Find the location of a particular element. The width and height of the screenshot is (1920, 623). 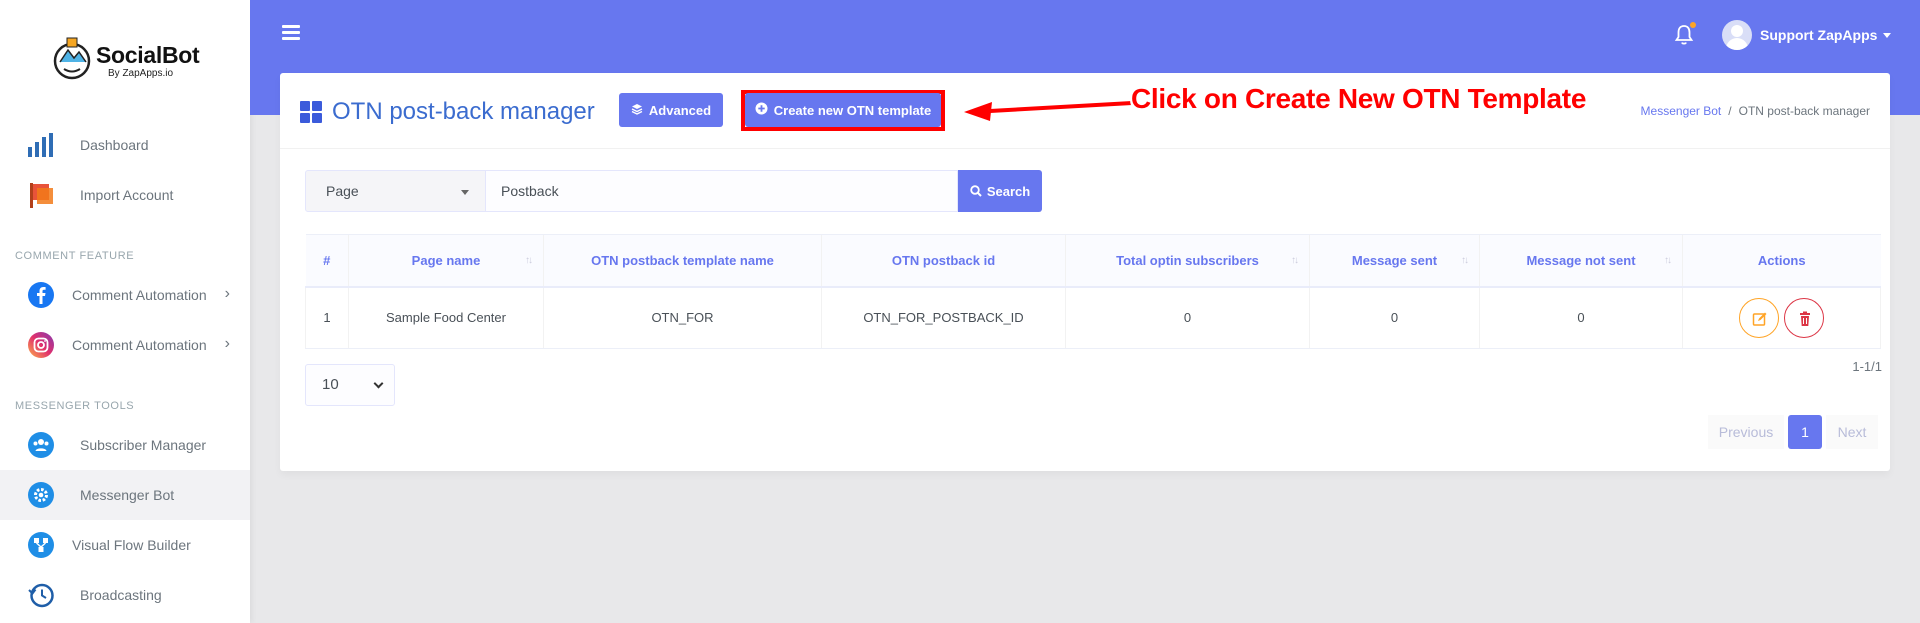

advanced-button: Advanced is located at coordinates (671, 110).